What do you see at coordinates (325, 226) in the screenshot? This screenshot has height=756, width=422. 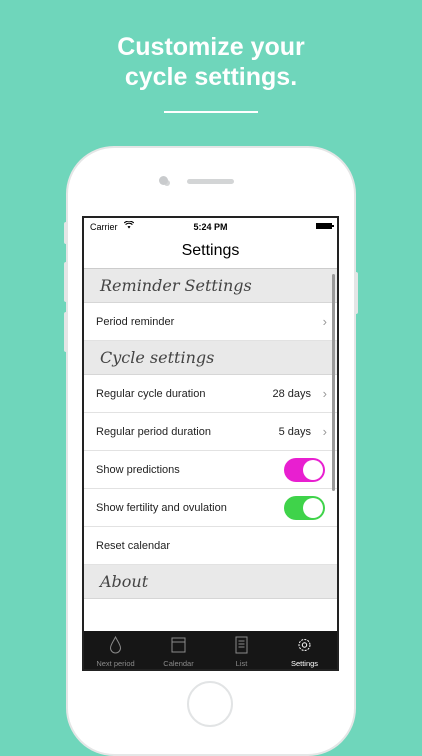 I see `battery-icon` at bounding box center [325, 226].